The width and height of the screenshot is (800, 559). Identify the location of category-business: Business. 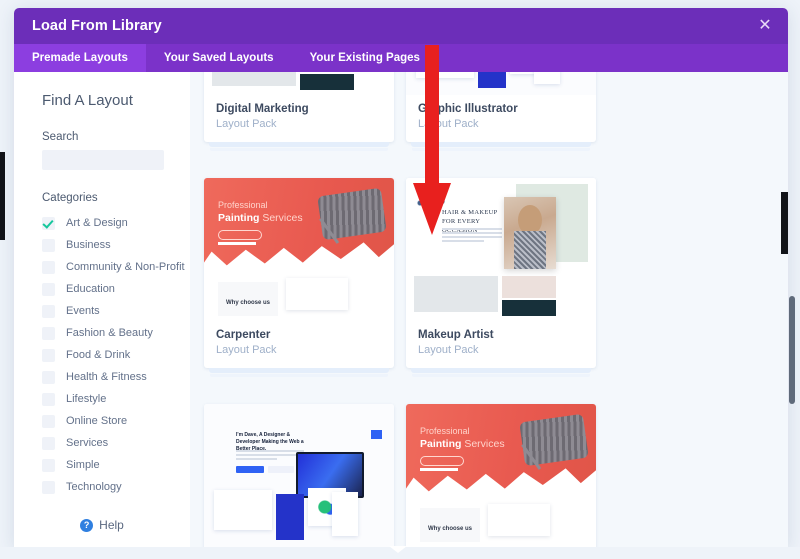
(116, 245).